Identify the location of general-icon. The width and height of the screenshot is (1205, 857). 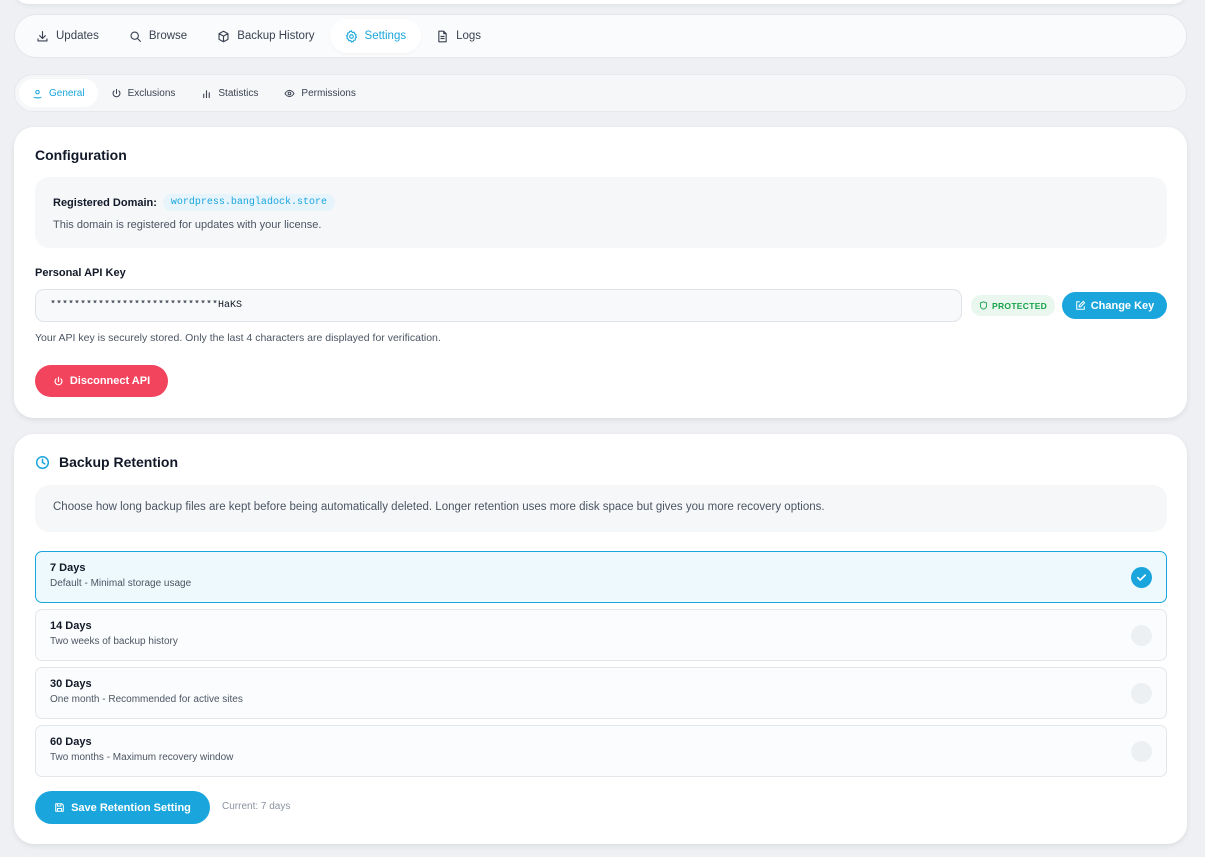
(37, 93).